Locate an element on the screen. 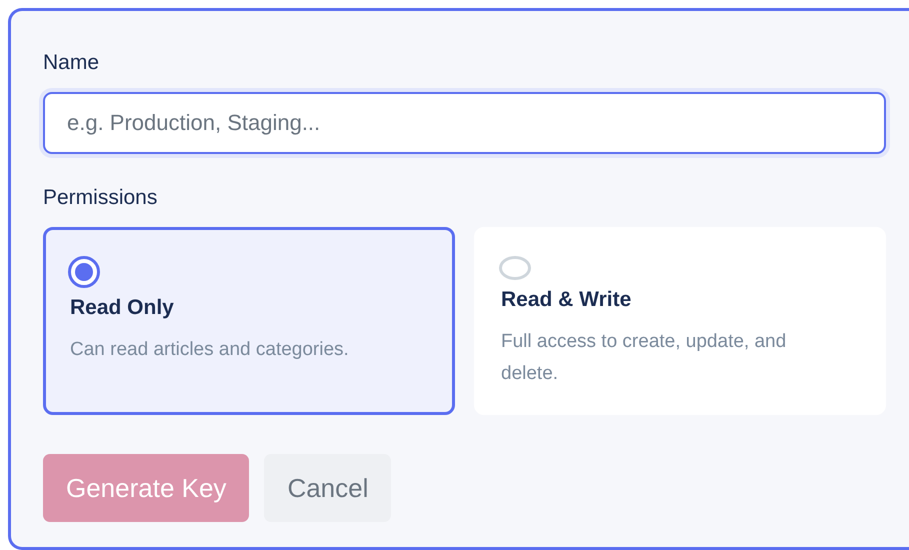 The height and width of the screenshot is (550, 909). radio-button is located at coordinates (84, 272).